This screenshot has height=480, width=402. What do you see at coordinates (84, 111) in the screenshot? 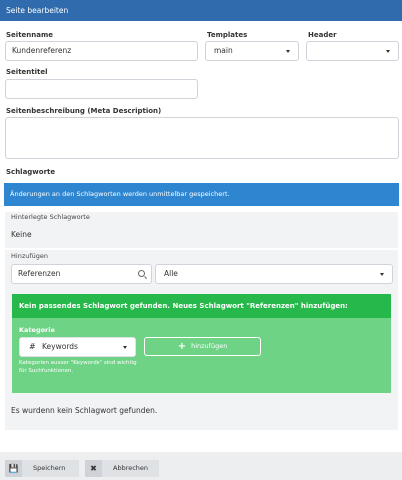
I see `description-label: Seitenbeschreibung (Meta Description)` at bounding box center [84, 111].